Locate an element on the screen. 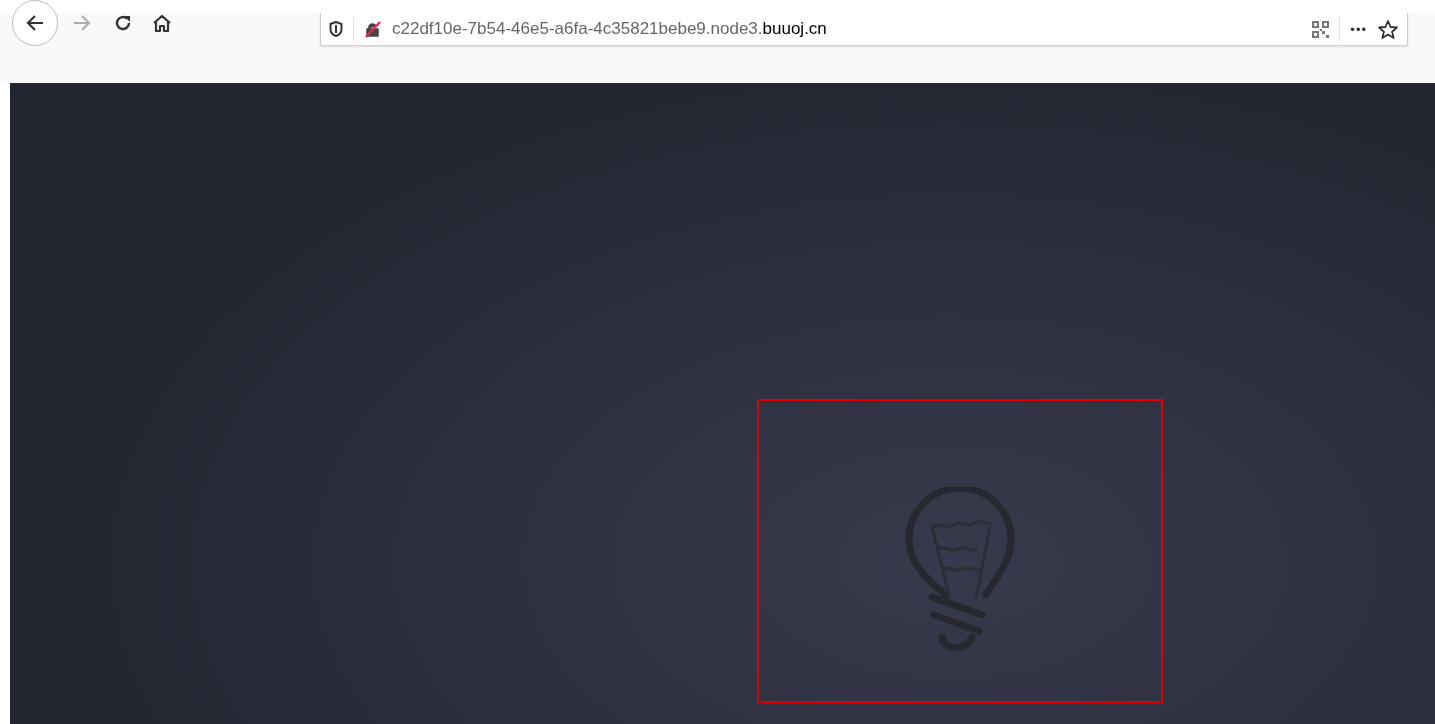 The height and width of the screenshot is (724, 1435). reload-icon is located at coordinates (123, 23).